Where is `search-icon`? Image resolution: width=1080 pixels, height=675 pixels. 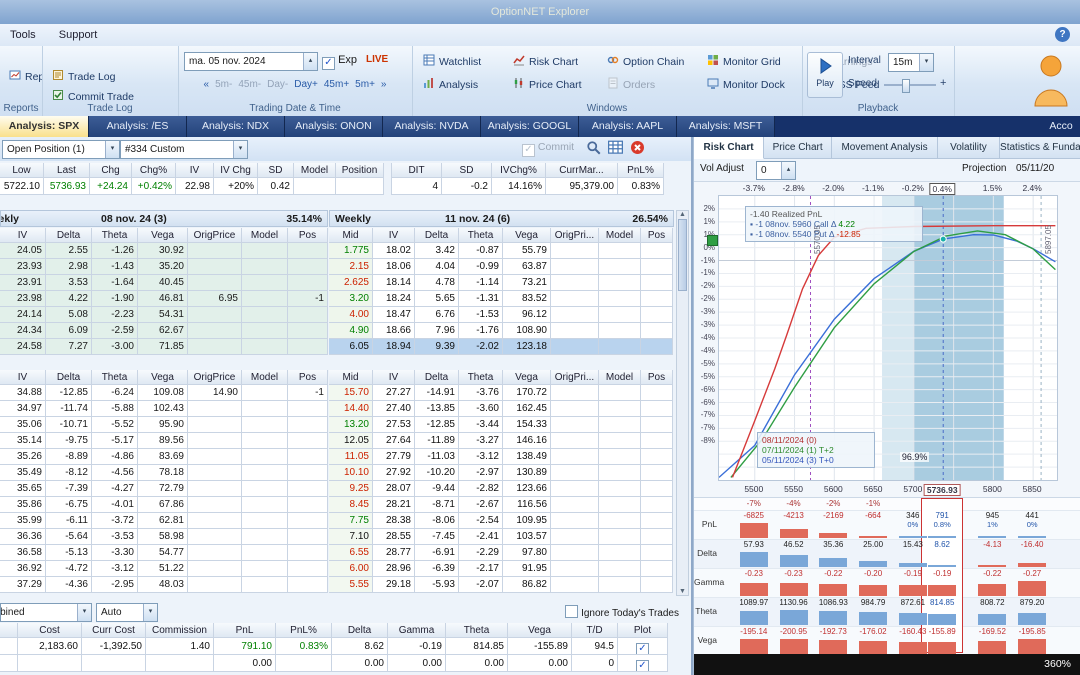
search-icon is located at coordinates (593, 149).